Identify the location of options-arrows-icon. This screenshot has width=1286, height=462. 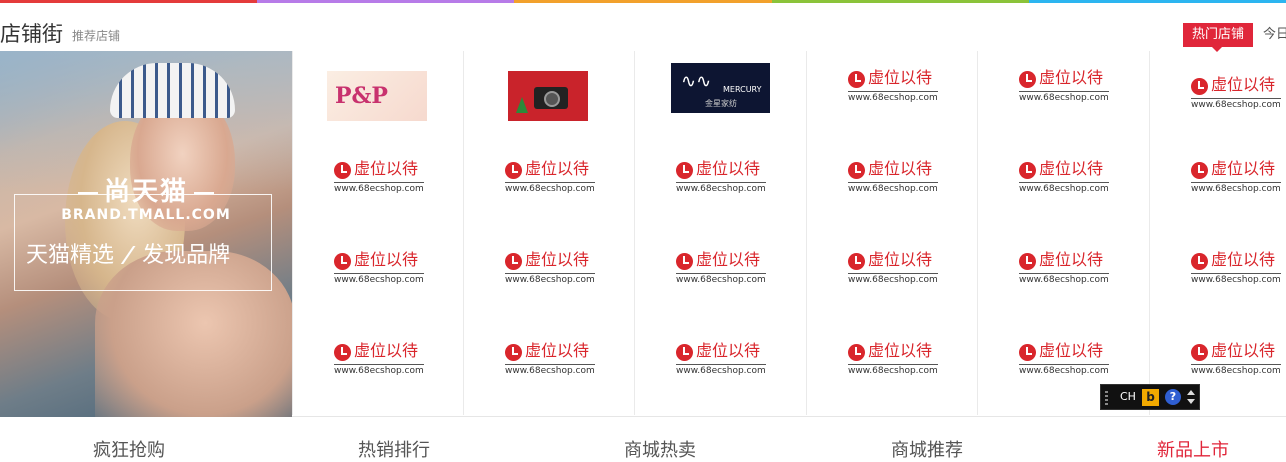
(1191, 397).